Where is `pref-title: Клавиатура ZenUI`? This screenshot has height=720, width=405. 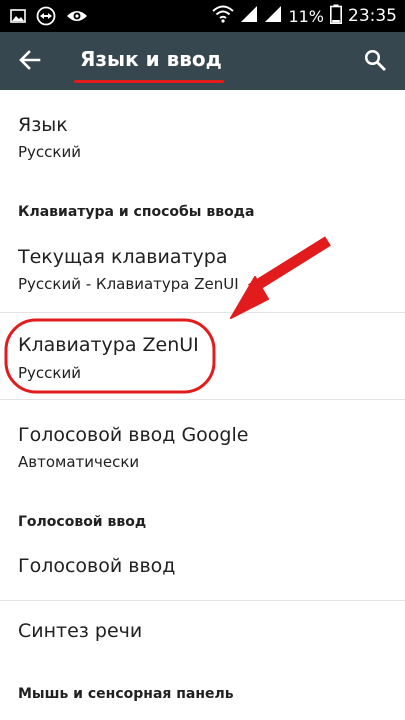 pref-title: Клавиатура ZenUI is located at coordinates (108, 345).